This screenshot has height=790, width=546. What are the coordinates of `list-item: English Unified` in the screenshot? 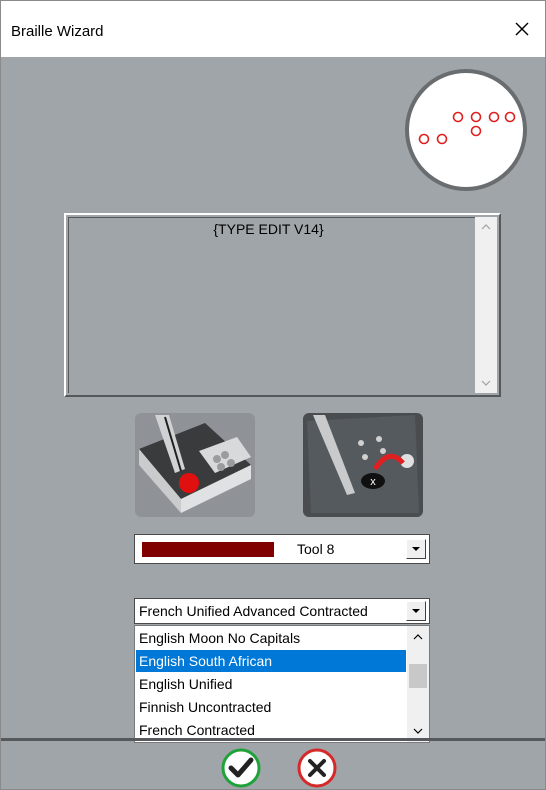 It's located at (271, 684).